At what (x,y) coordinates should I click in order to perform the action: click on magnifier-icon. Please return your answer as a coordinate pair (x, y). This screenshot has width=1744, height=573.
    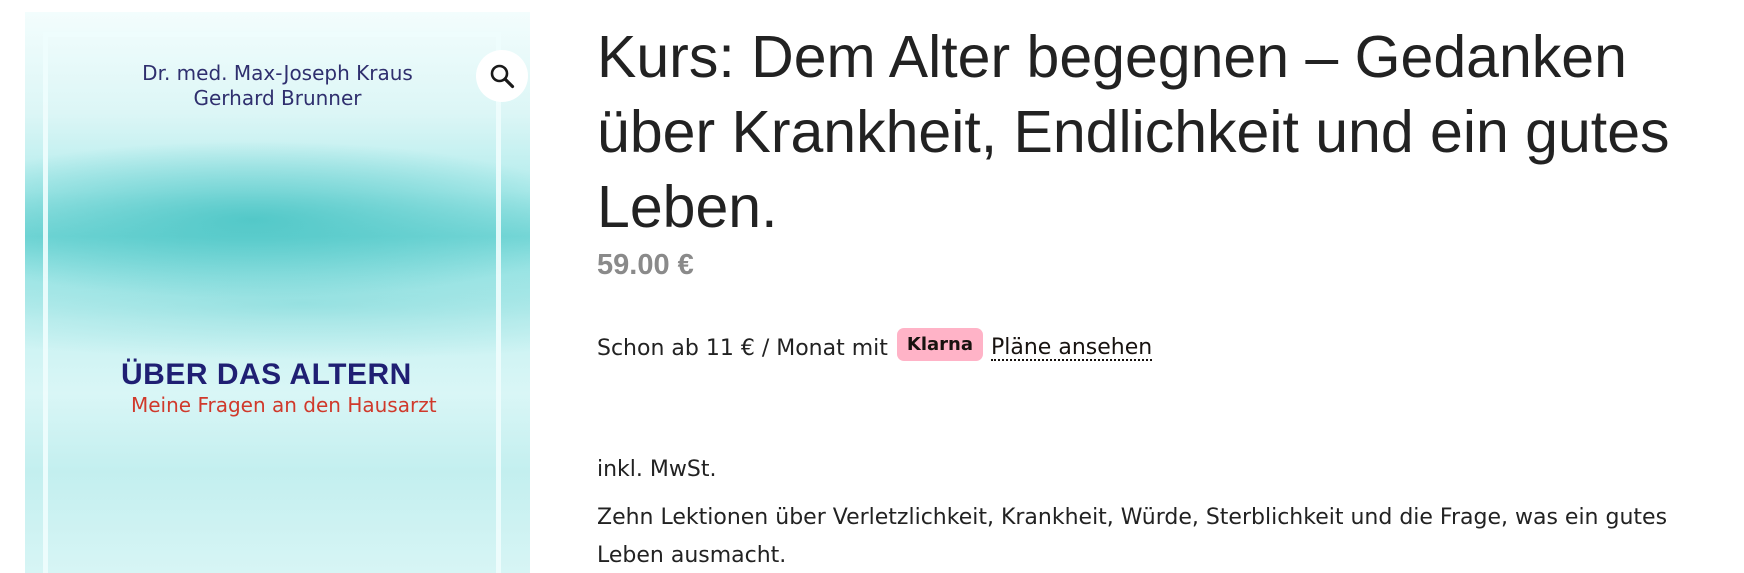
    Looking at the image, I should click on (502, 76).